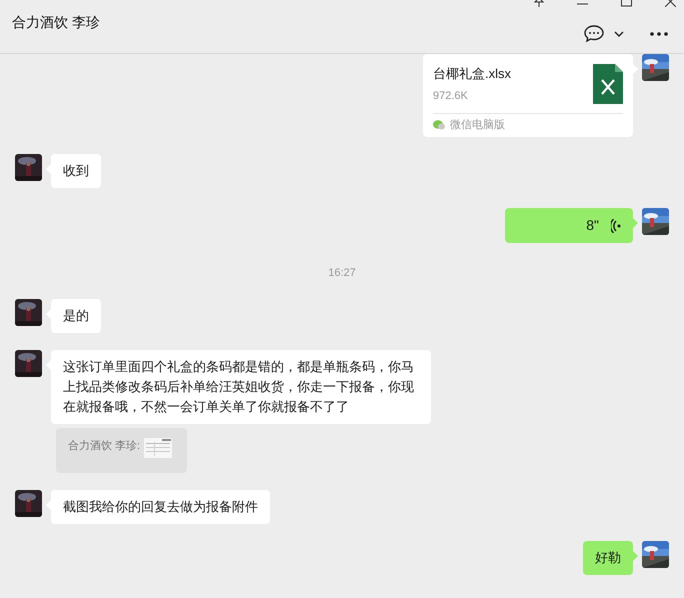 The height and width of the screenshot is (598, 684). What do you see at coordinates (528, 95) in the screenshot?
I see `file-card: 台椰礼盒.xlsx 972.6K 微信电脑版` at bounding box center [528, 95].